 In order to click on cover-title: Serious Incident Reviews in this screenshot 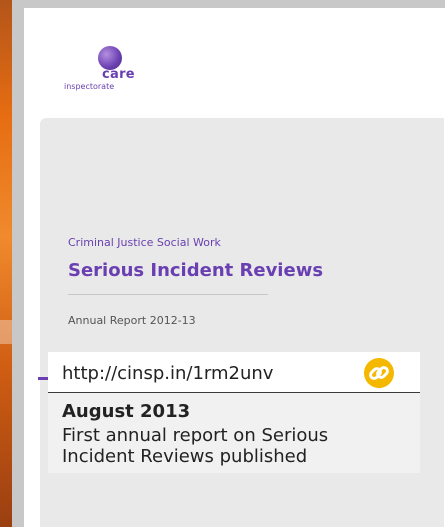, I will do `click(196, 270)`.